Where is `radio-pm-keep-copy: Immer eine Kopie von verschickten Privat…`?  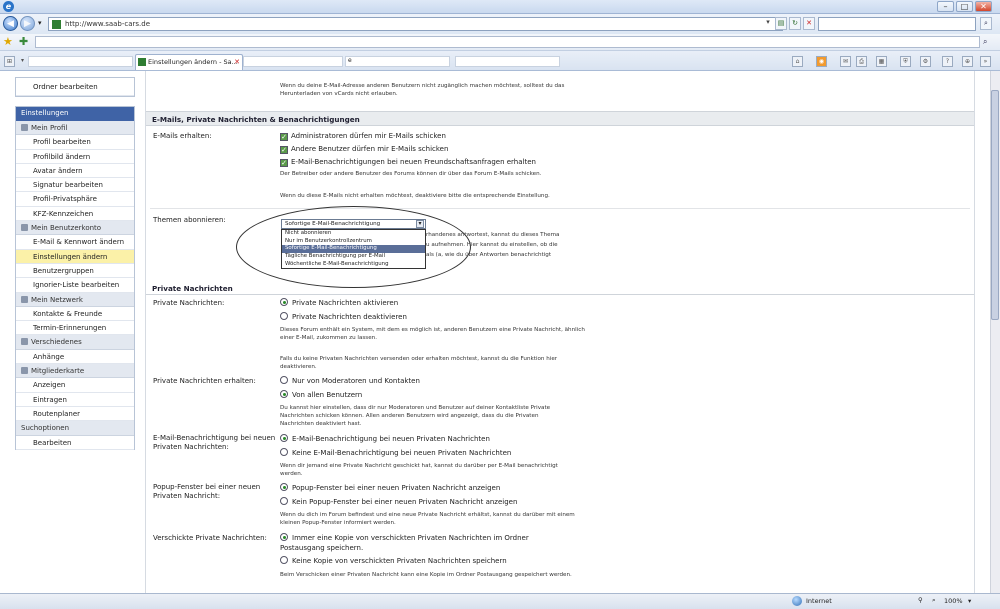 radio-pm-keep-copy: Immer eine Kopie von verschickten Privat… is located at coordinates (425, 543).